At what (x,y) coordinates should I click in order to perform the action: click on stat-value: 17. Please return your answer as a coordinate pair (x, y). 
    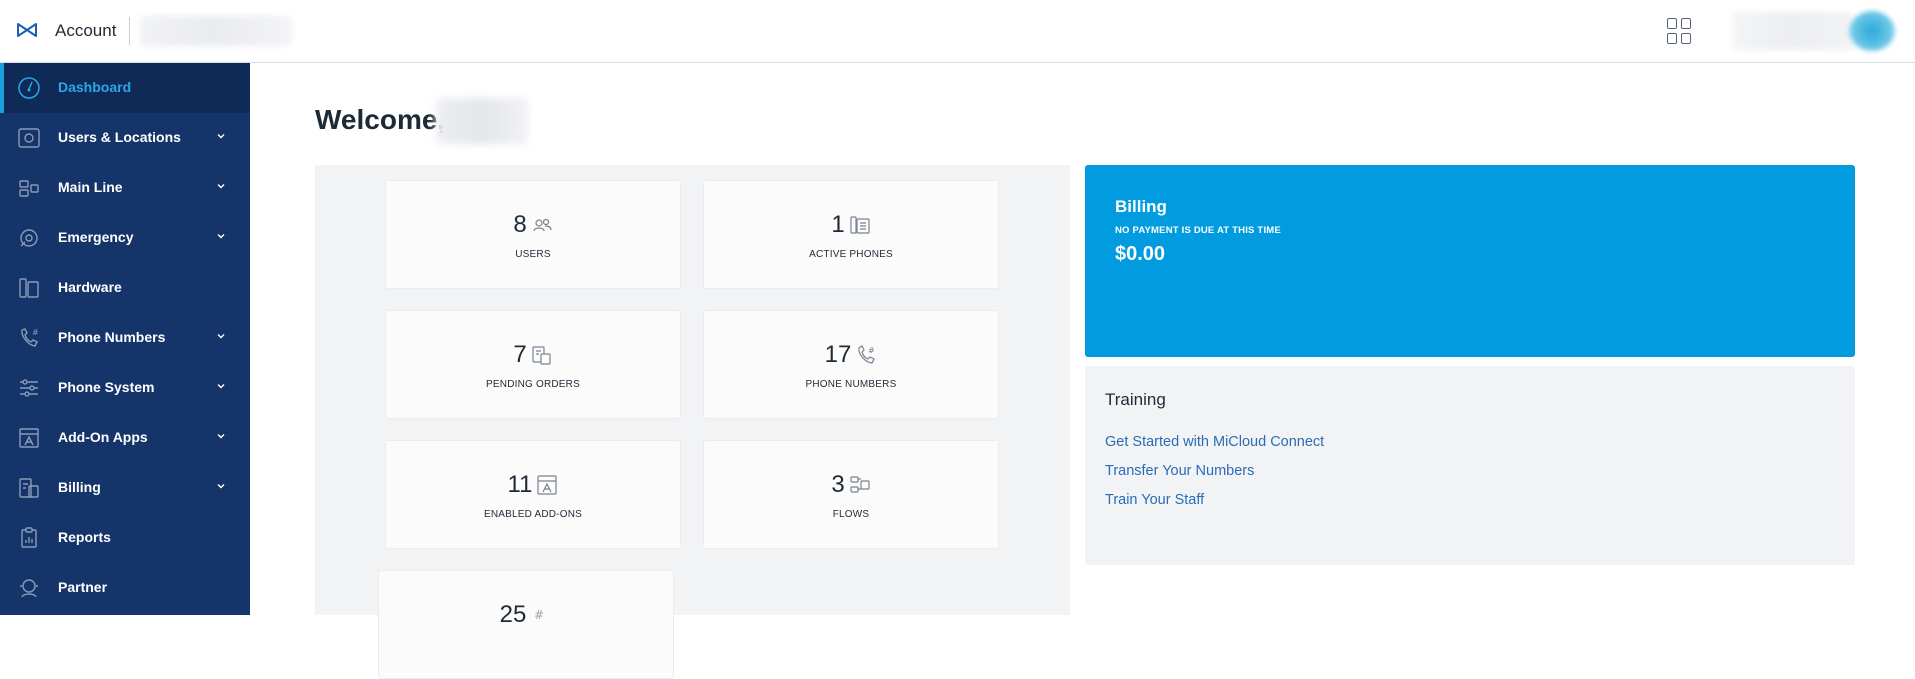
    Looking at the image, I should click on (838, 354).